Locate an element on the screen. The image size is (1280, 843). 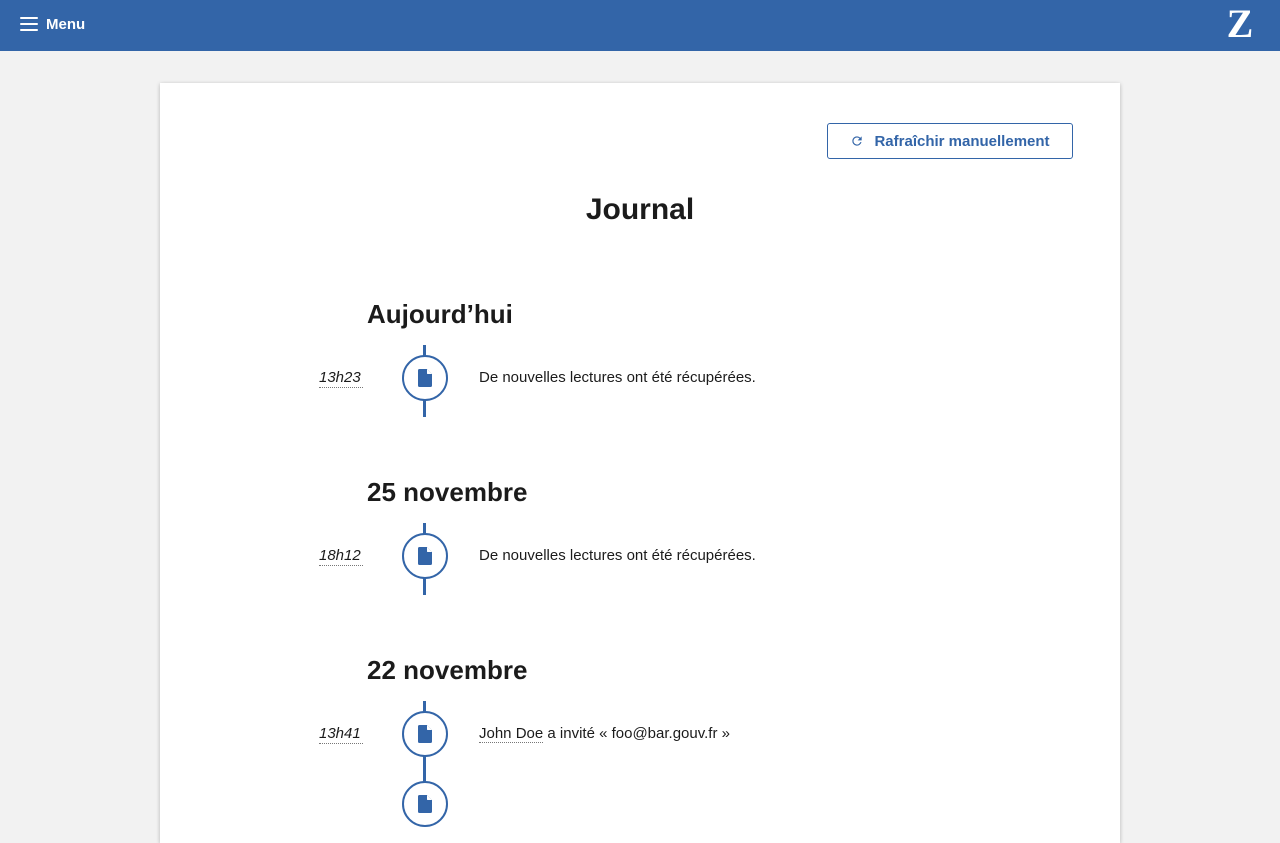
page-title: Journal is located at coordinates (640, 209).